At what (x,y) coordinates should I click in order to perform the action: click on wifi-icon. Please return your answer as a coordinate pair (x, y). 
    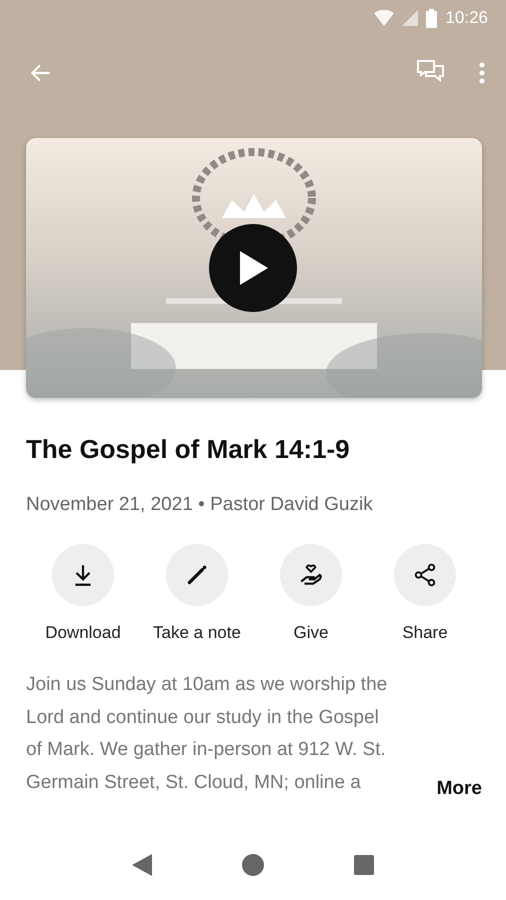
    Looking at the image, I should click on (384, 18).